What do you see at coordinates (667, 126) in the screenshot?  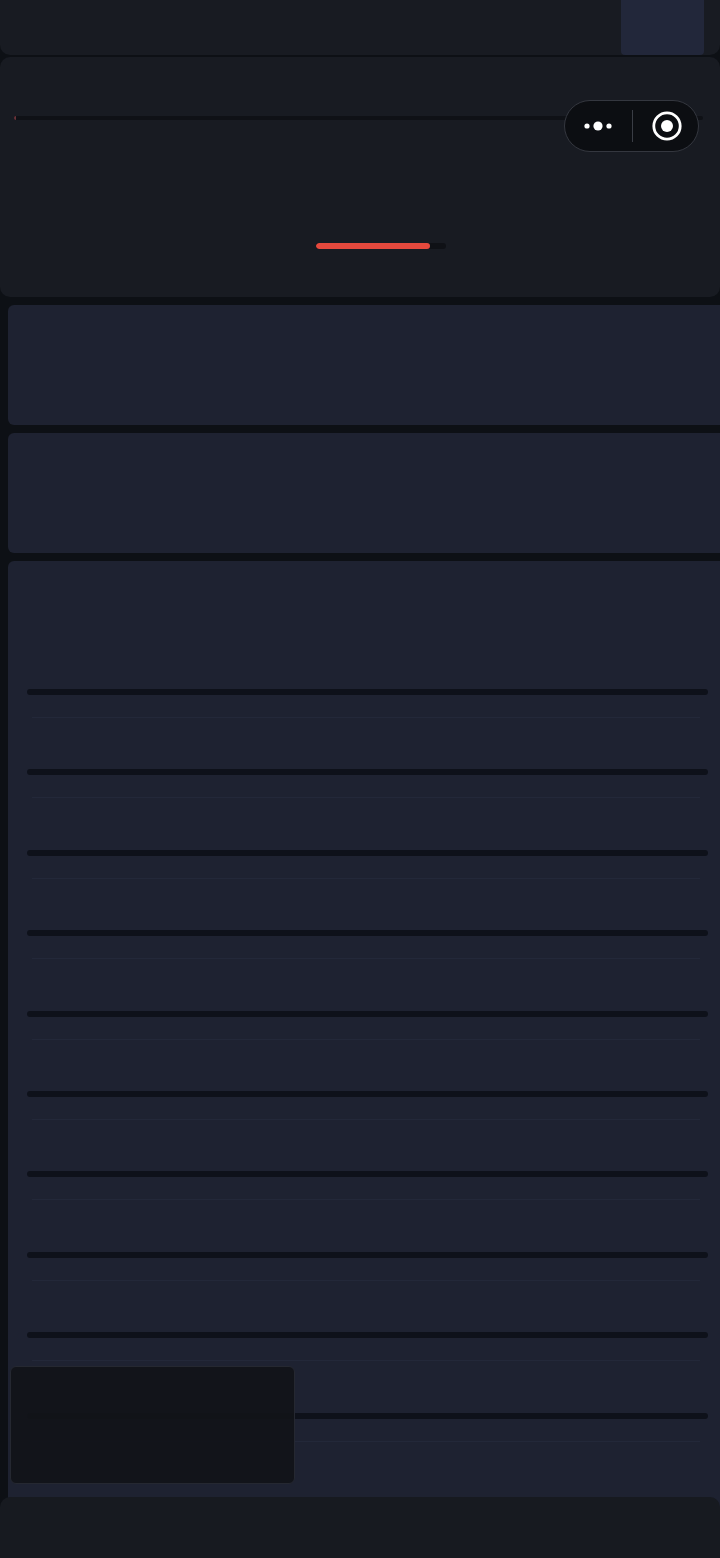 I see `ring-dot-icon` at bounding box center [667, 126].